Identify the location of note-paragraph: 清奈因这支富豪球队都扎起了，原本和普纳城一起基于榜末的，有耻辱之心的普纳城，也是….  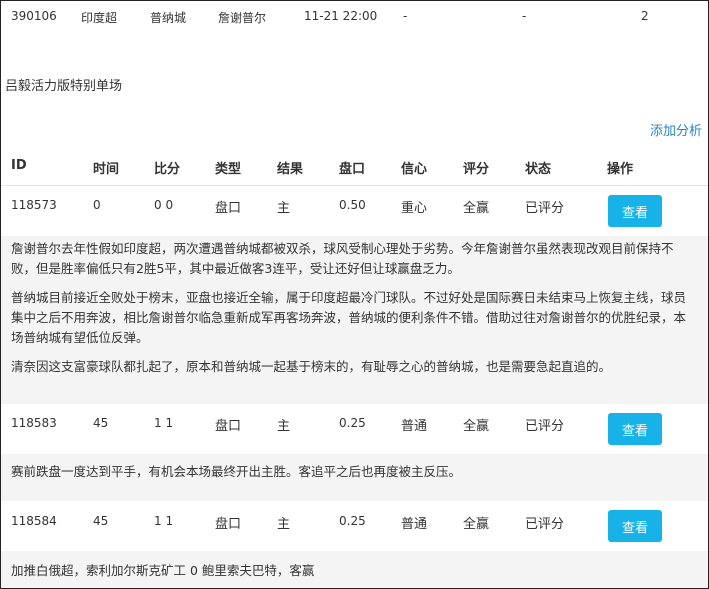
(311, 366).